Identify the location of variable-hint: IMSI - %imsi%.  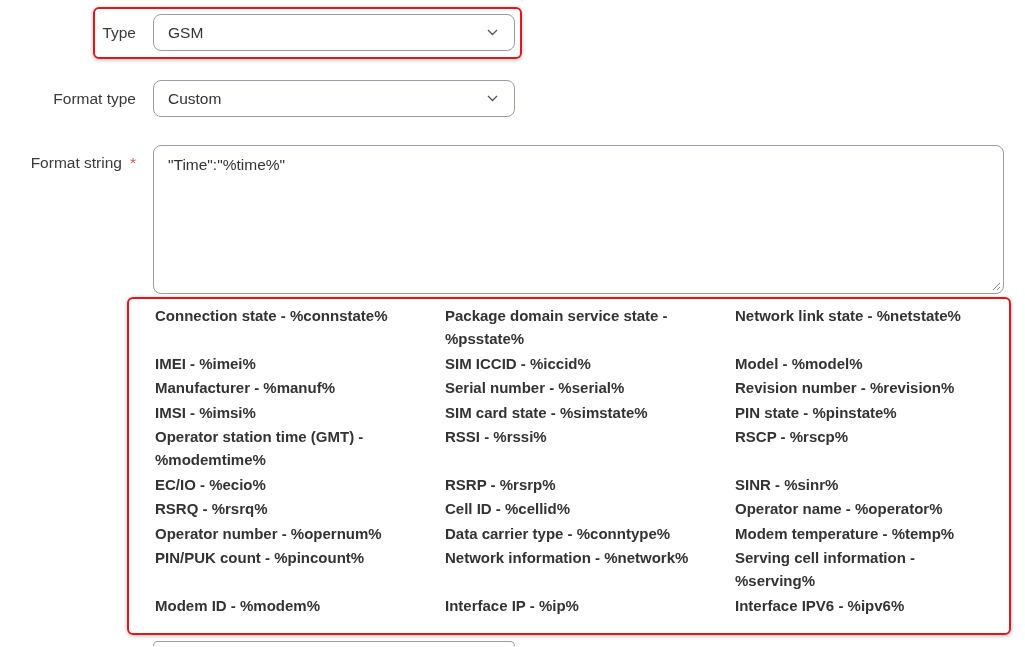
(206, 412).